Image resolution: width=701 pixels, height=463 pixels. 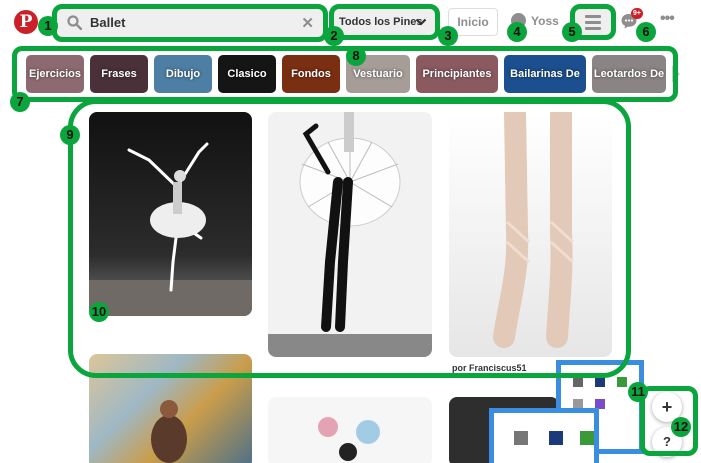 What do you see at coordinates (421, 23) in the screenshot?
I see `chevron-down-icon` at bounding box center [421, 23].